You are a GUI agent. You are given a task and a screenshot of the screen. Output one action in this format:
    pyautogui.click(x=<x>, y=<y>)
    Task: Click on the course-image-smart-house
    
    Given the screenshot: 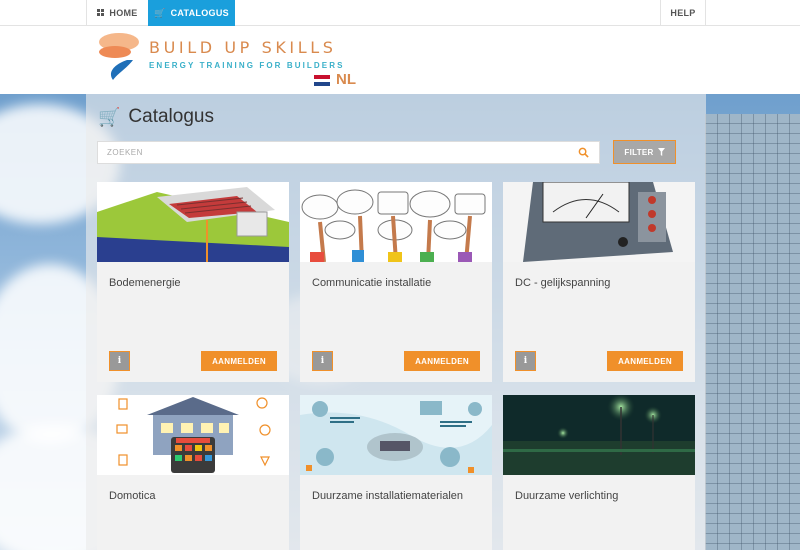 What is the action you would take?
    pyautogui.click(x=193, y=435)
    